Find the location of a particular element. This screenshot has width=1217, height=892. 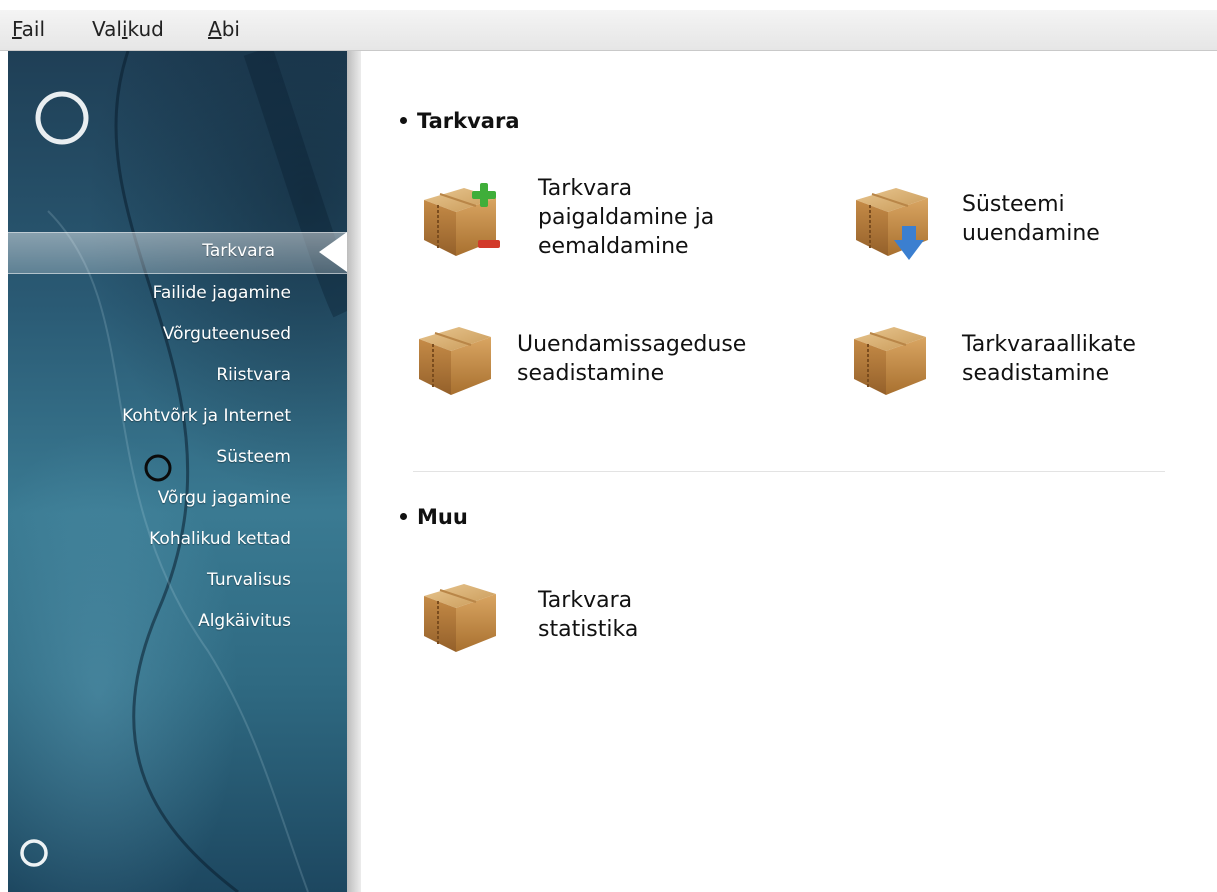

top-strip is located at coordinates (608, 5).